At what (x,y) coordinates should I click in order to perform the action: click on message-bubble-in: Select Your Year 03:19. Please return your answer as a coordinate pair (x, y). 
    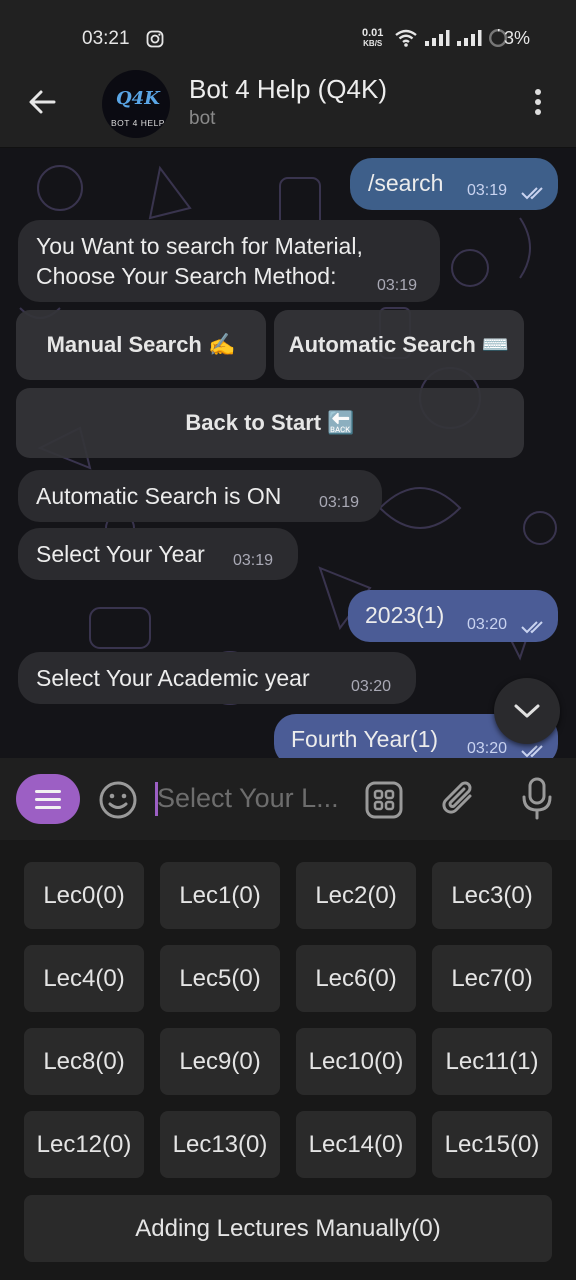
    Looking at the image, I should click on (158, 554).